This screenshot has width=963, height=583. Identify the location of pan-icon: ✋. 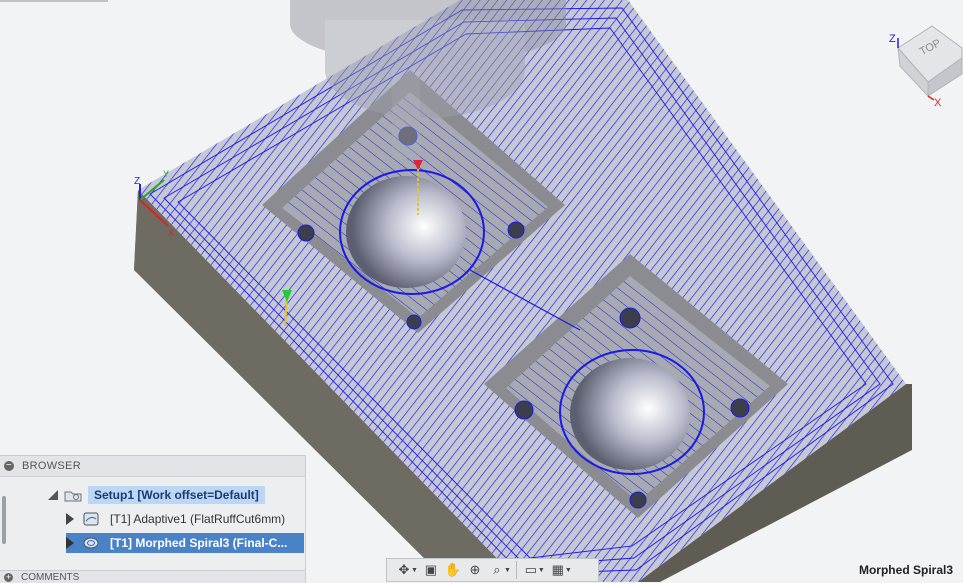
(453, 570).